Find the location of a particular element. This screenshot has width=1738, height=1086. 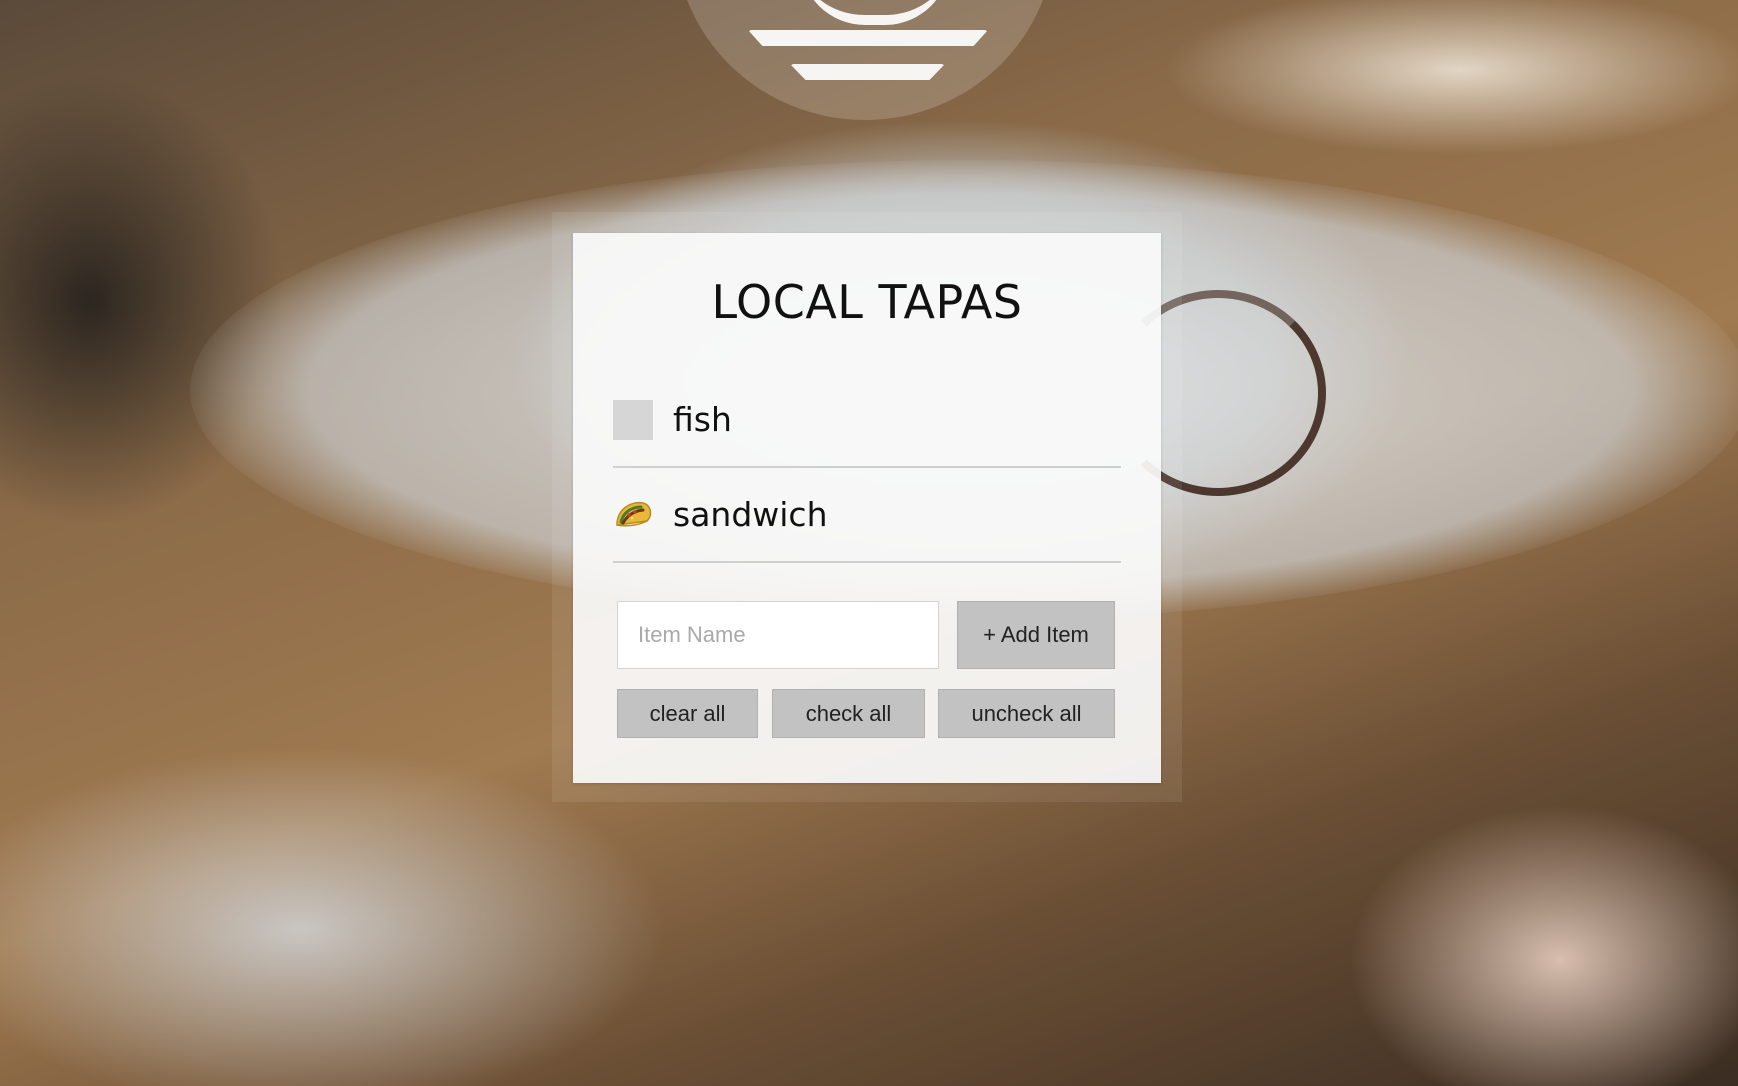

item-checkbox is located at coordinates (633, 419).